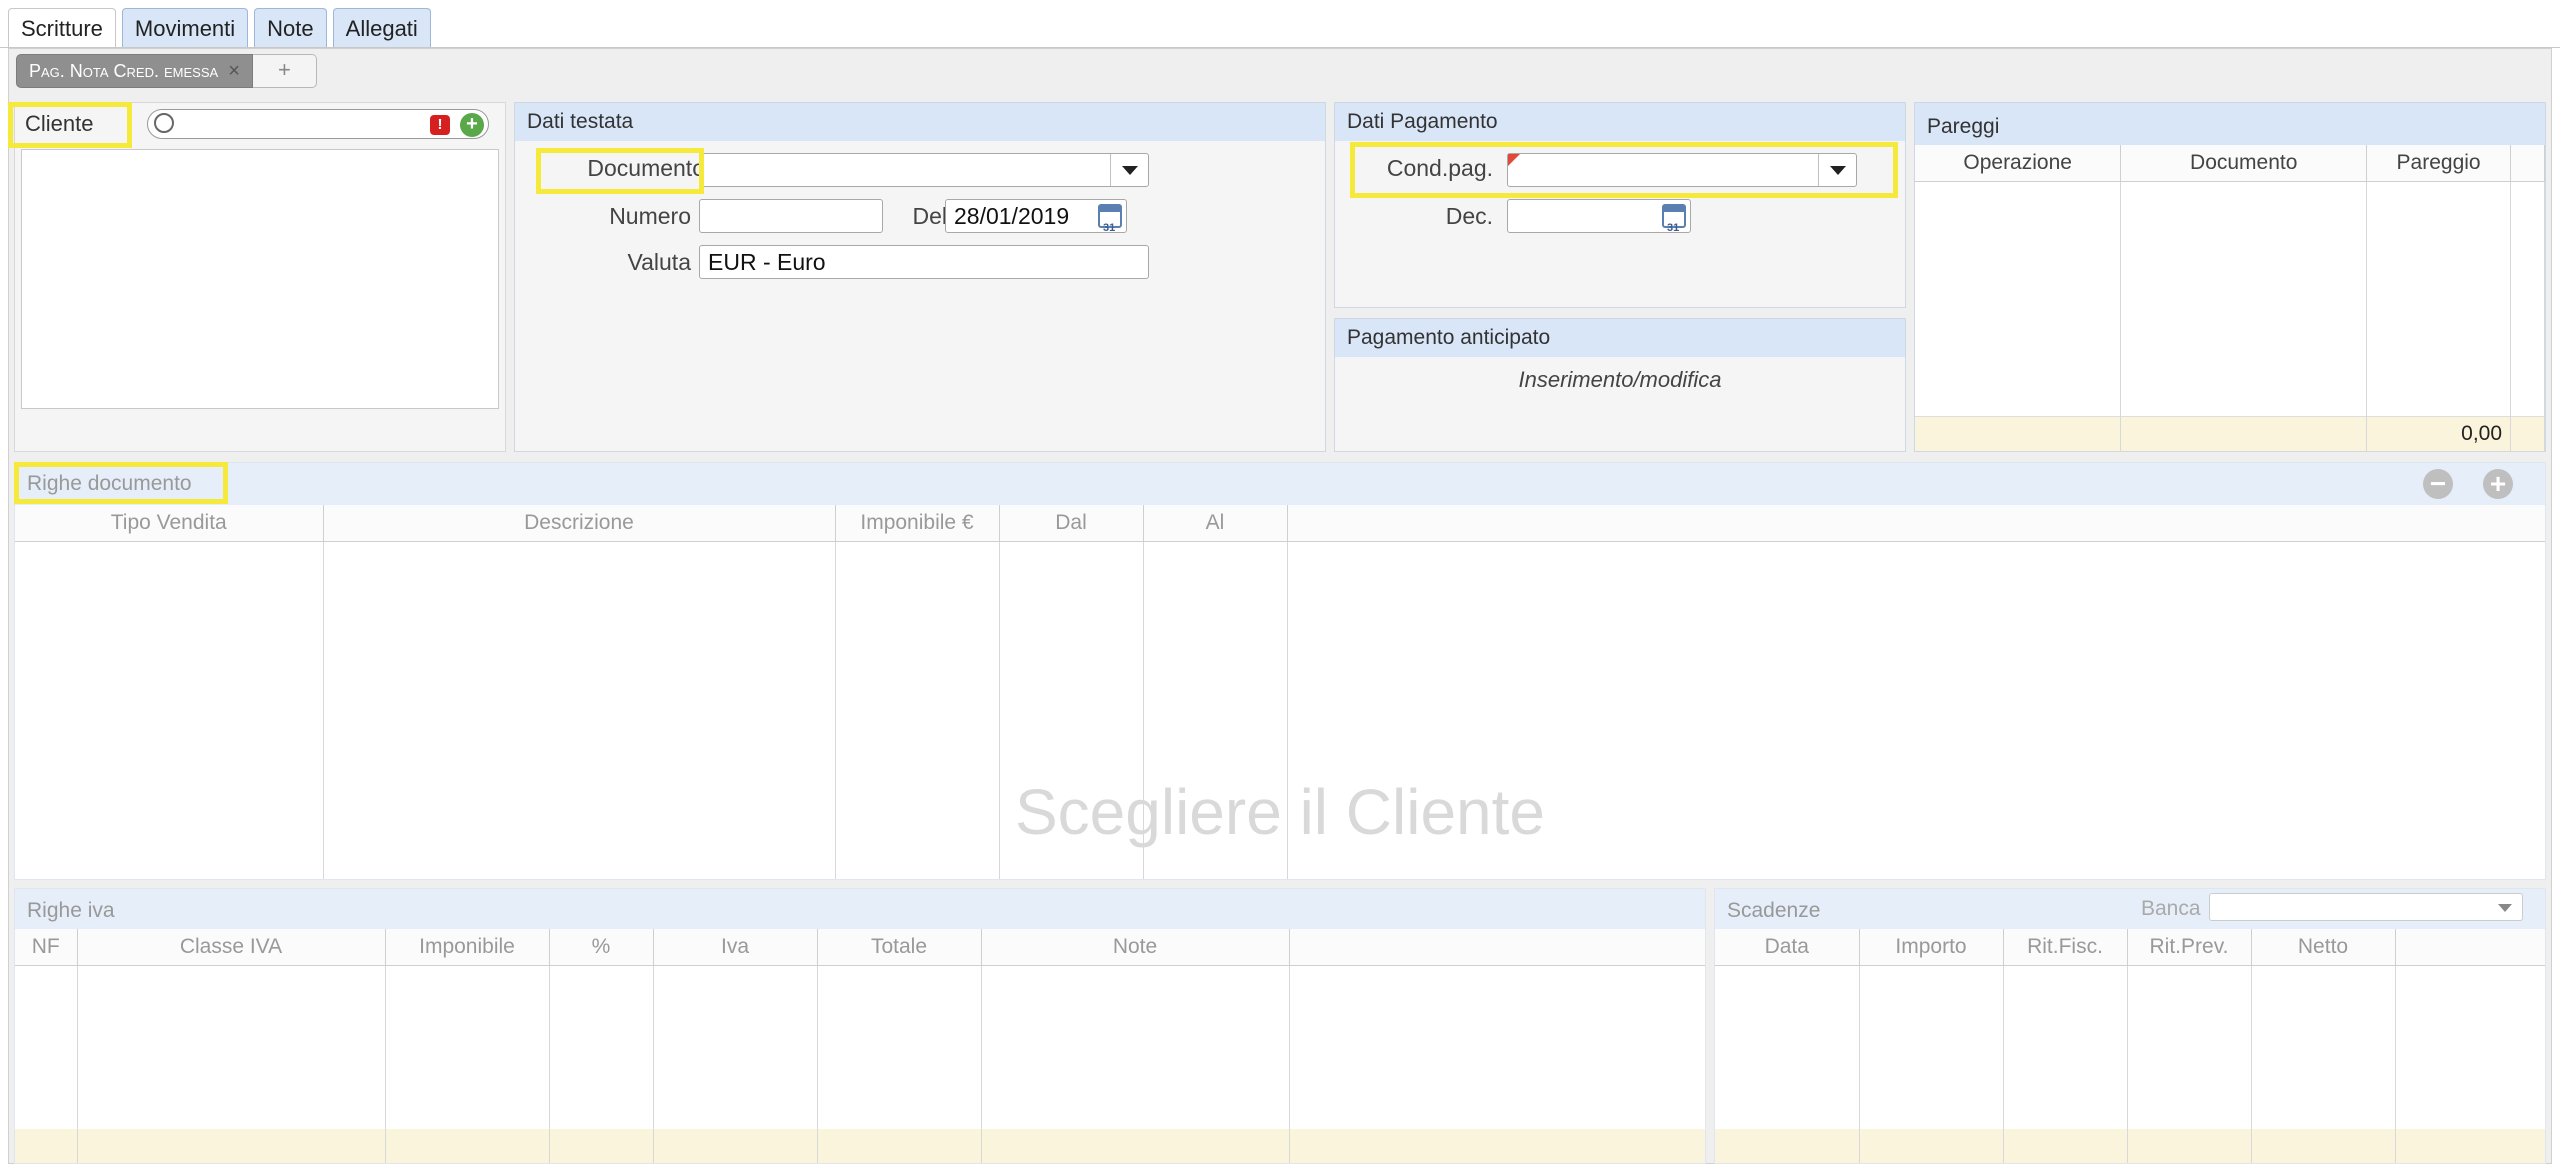 This screenshot has width=2560, height=1167. Describe the element at coordinates (1774, 910) in the screenshot. I see `scadenze-title: Scadenze` at that location.